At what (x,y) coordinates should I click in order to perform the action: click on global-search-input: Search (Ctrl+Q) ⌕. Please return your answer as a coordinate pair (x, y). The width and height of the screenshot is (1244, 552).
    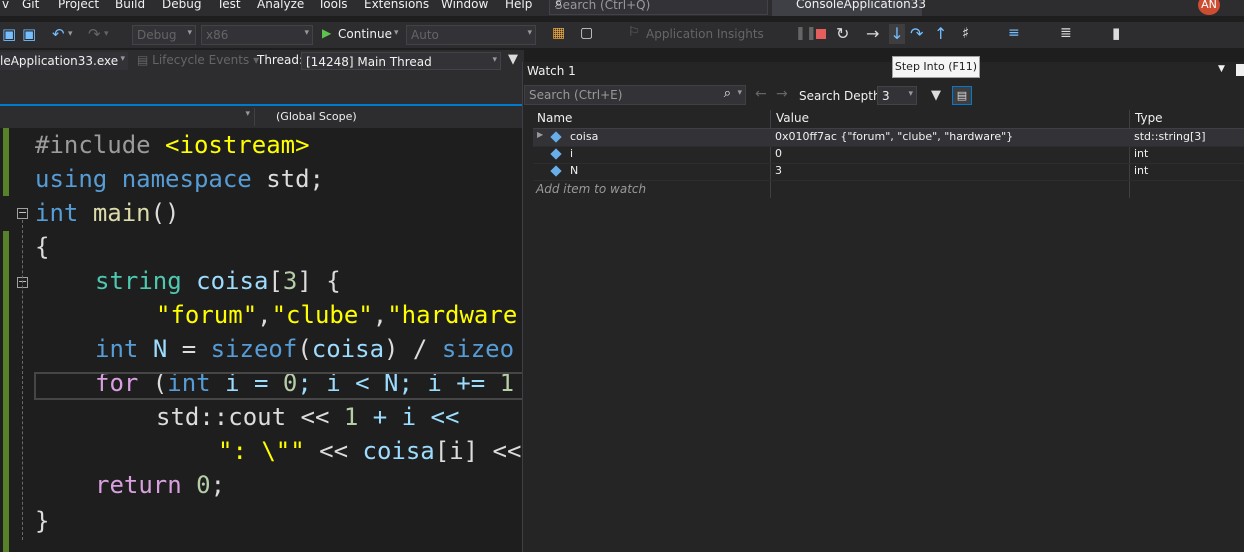
    Looking at the image, I should click on (658, 7).